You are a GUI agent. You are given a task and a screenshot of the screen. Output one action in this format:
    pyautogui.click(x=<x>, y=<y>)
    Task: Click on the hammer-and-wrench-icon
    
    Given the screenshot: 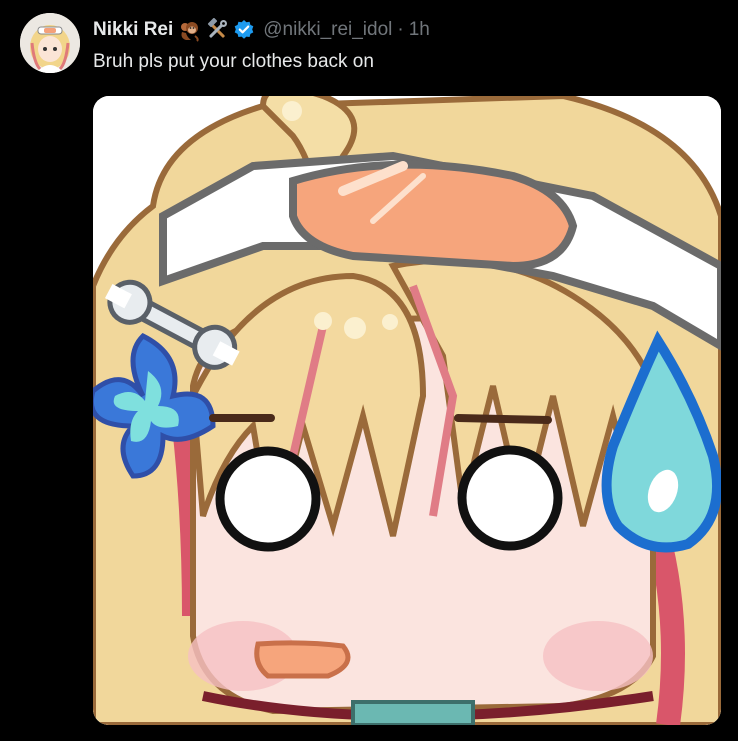 What is the action you would take?
    pyautogui.click(x=217, y=30)
    